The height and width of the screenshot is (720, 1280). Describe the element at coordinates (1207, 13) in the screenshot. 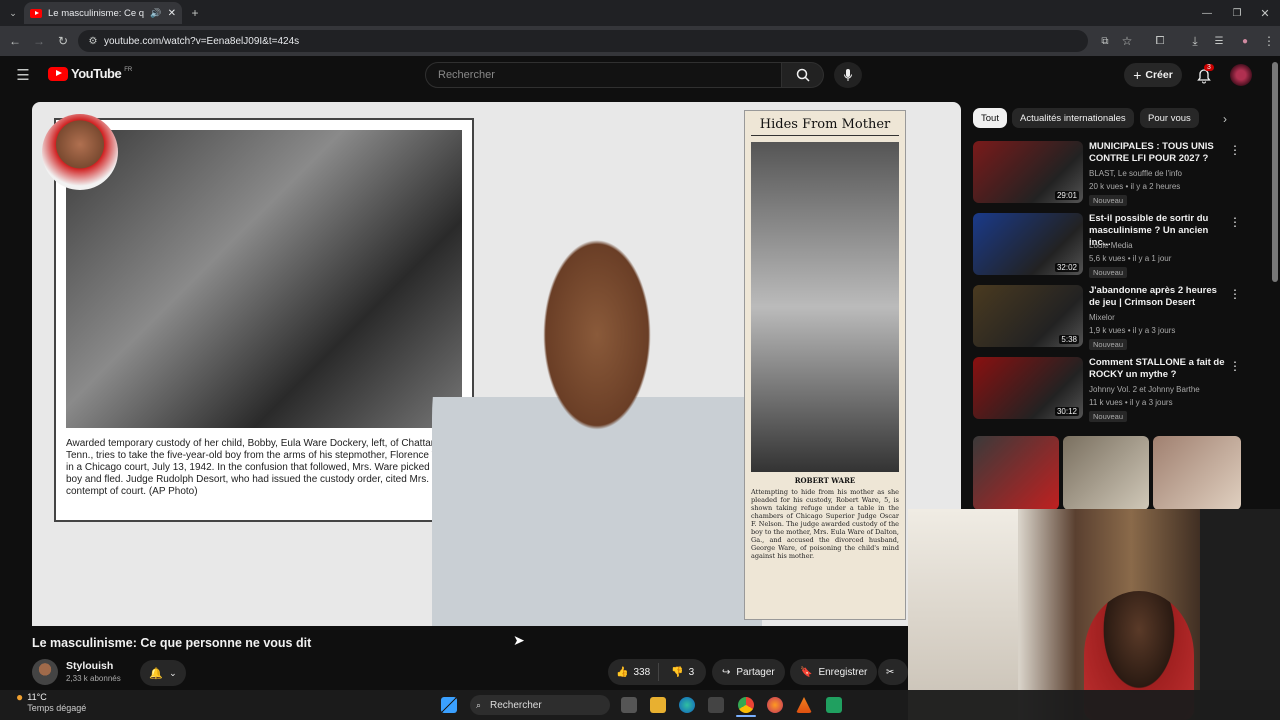

I see `minimize-icon: —` at that location.